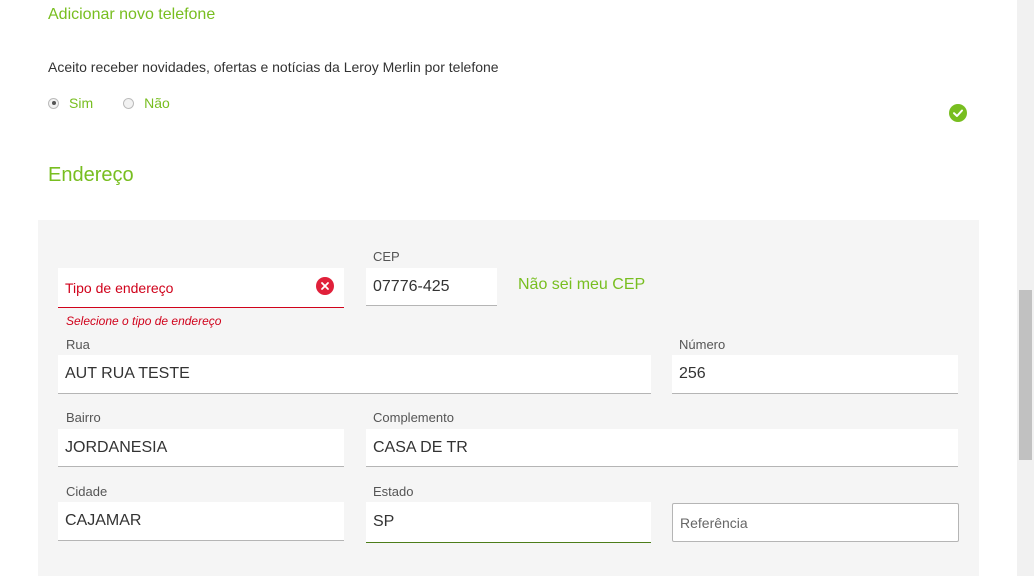 This screenshot has width=1034, height=576. I want to click on complement-input: CASA DE TR, so click(662, 448).